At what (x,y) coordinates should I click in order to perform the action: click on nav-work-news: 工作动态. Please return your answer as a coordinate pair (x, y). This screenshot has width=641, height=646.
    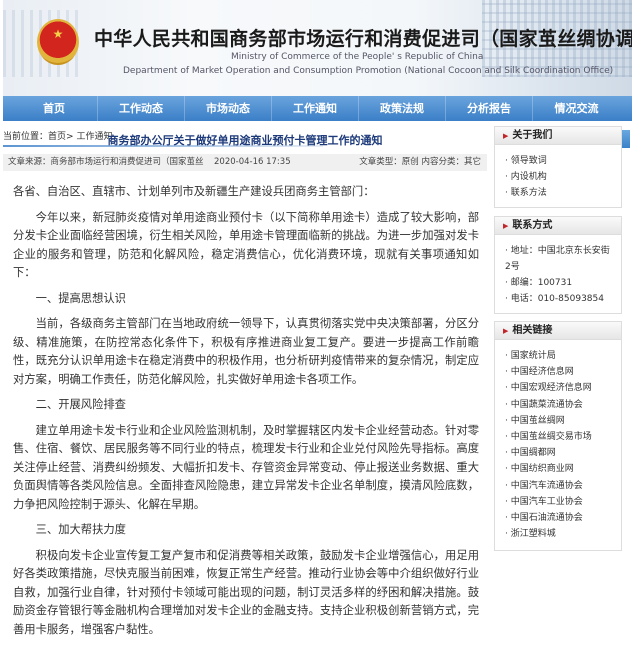
    Looking at the image, I should click on (141, 108).